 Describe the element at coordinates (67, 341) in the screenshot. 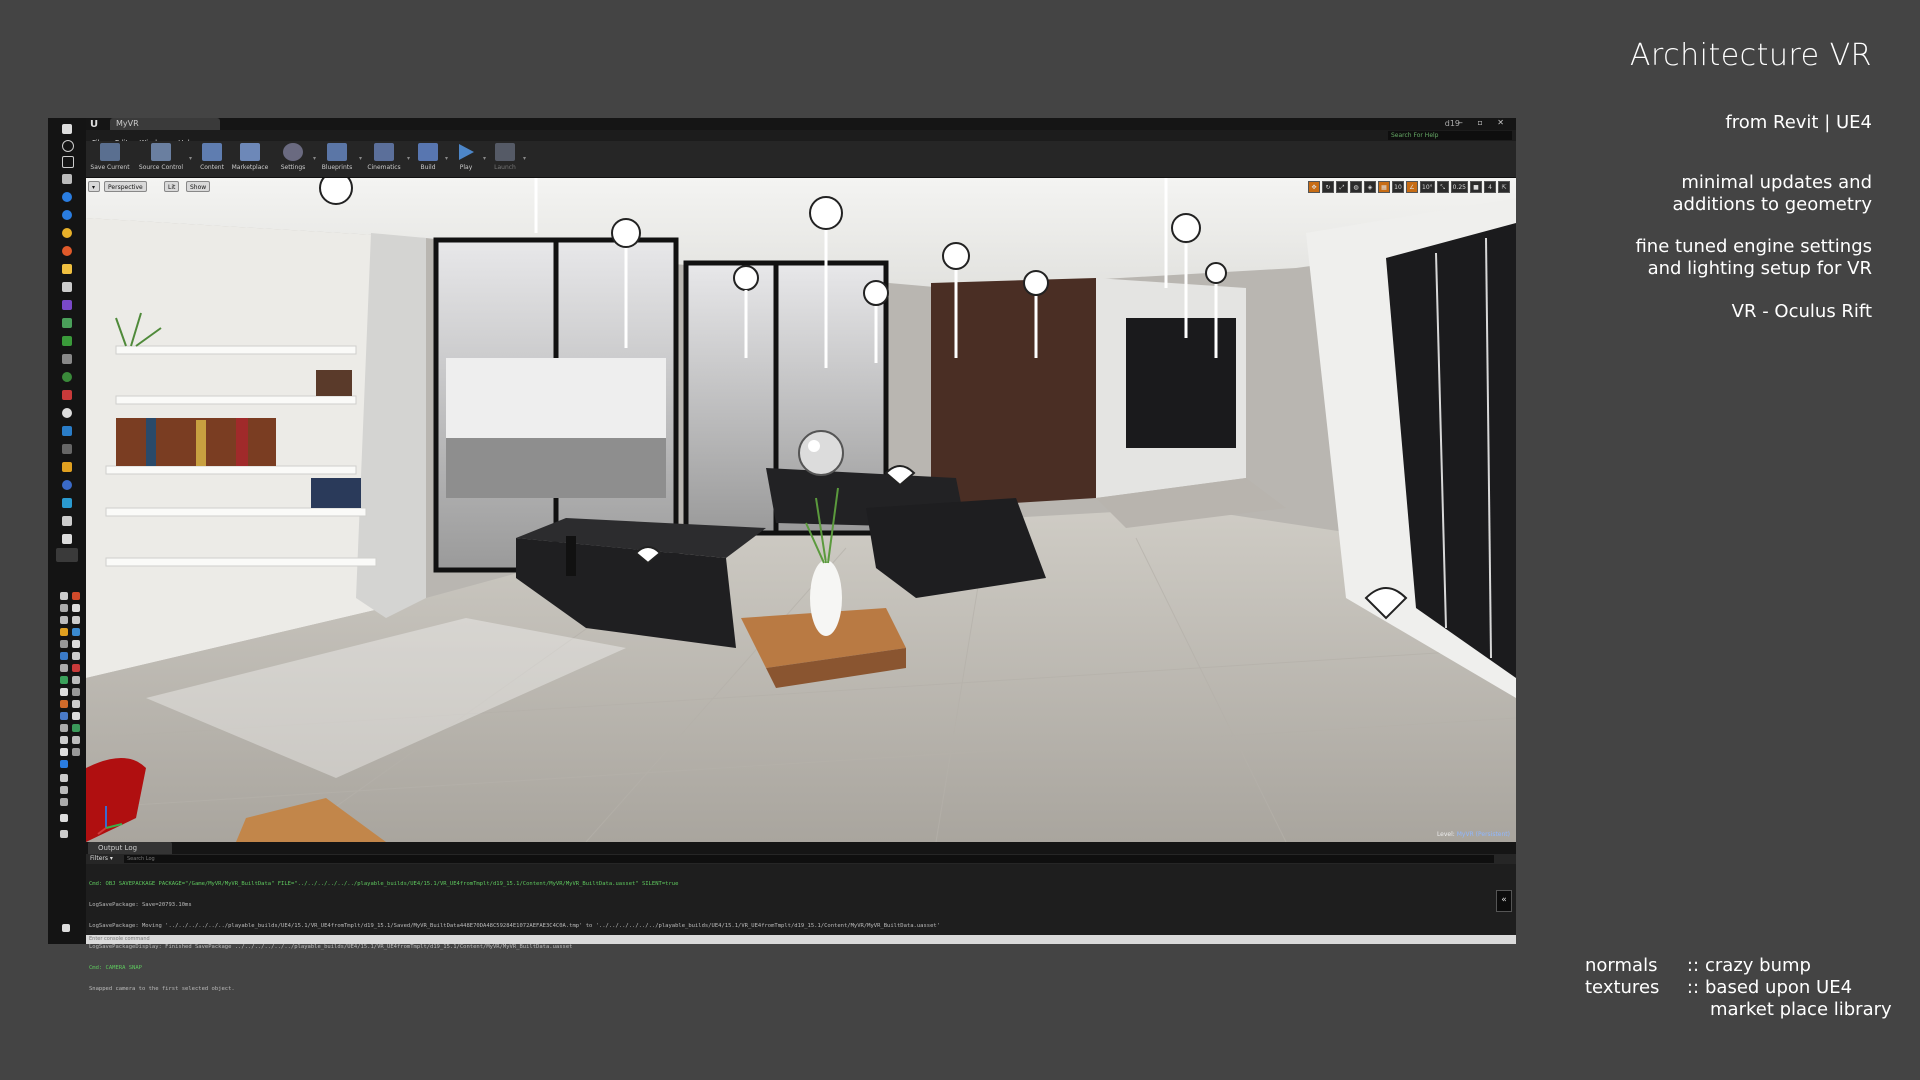

I see `excel-icon` at that location.